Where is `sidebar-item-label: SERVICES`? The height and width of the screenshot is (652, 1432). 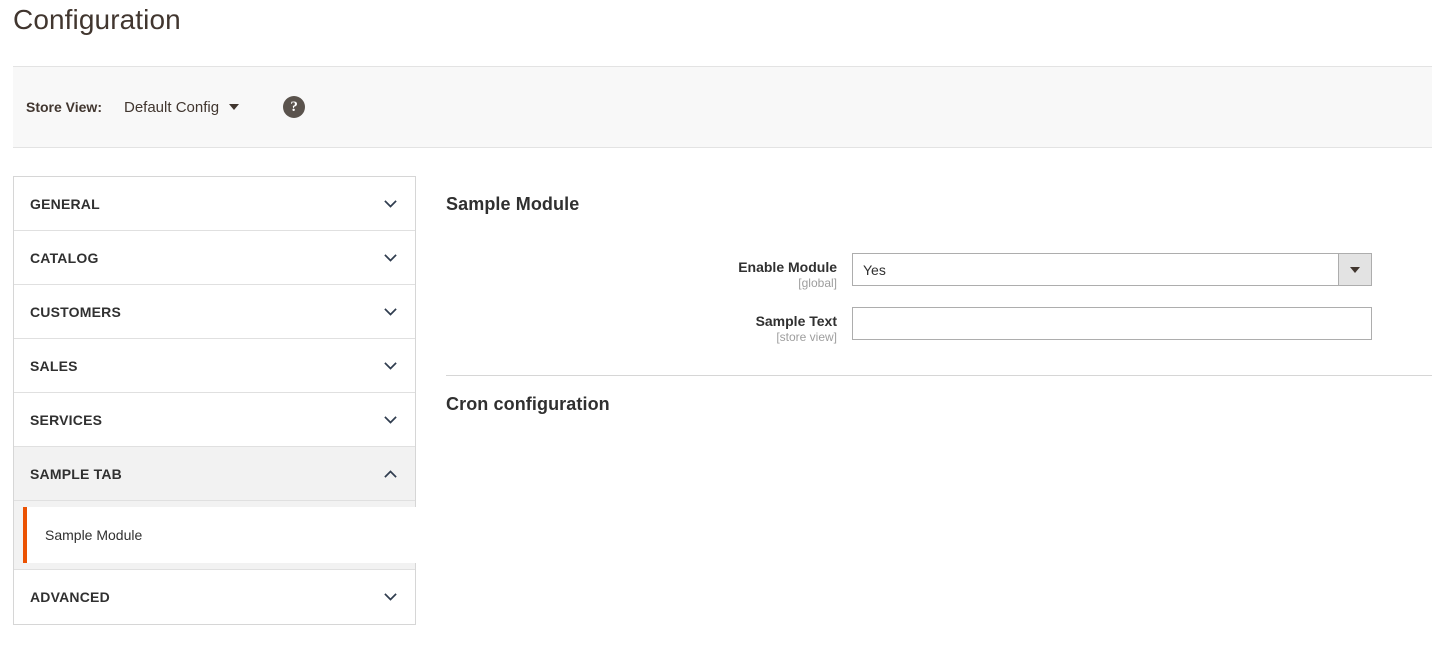 sidebar-item-label: SERVICES is located at coordinates (66, 419).